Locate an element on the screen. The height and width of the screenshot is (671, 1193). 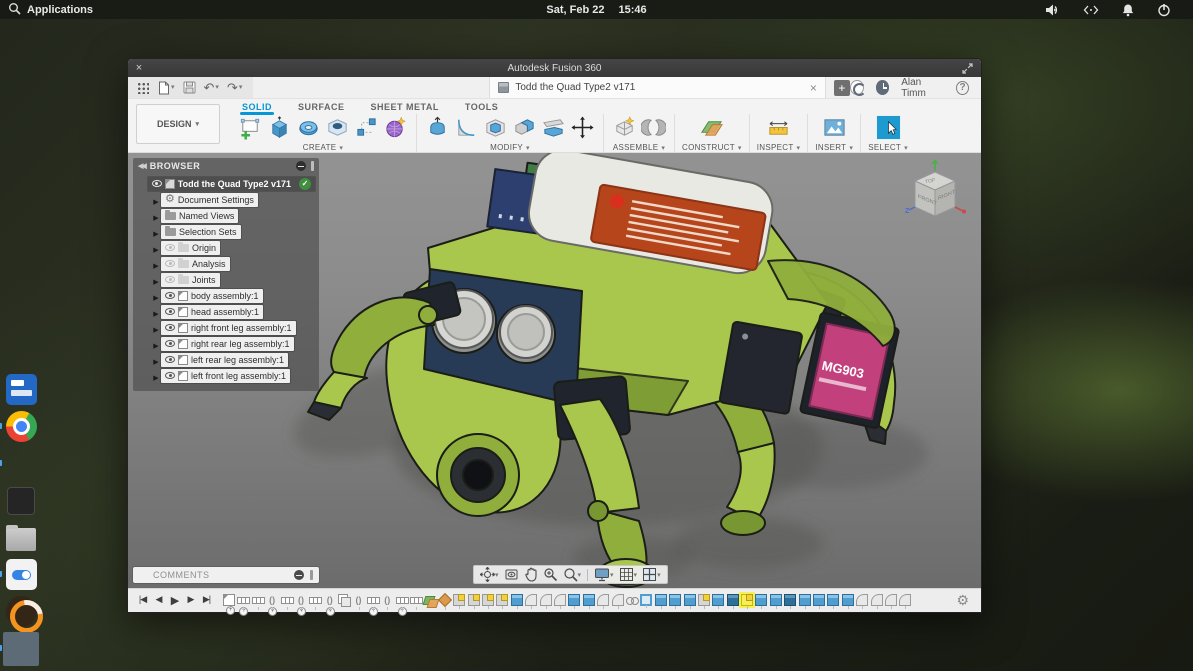
new-component-icon is located at coordinates (624, 127).